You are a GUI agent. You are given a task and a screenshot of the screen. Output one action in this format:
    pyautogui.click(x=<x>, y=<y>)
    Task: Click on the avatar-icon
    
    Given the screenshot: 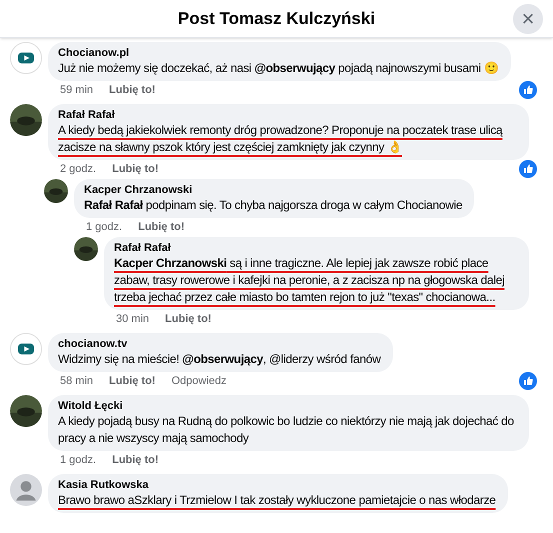 What is the action you would take?
    pyautogui.click(x=26, y=490)
    